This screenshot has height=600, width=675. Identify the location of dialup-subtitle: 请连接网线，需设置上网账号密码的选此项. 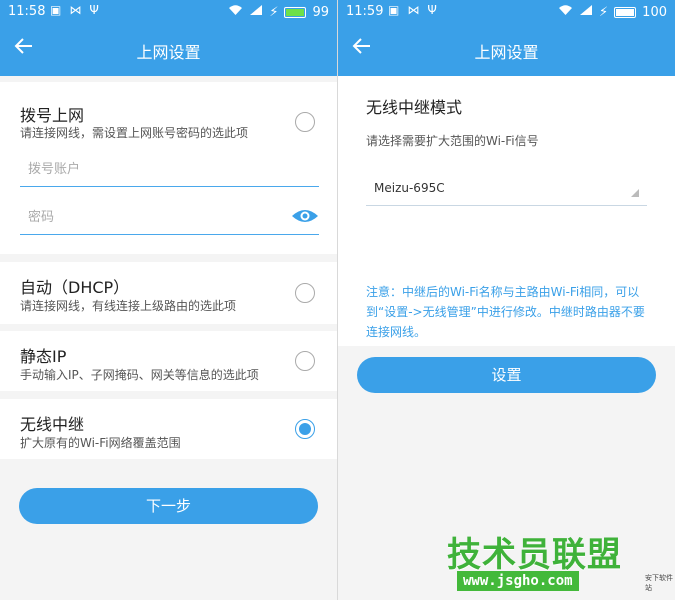
(134, 133).